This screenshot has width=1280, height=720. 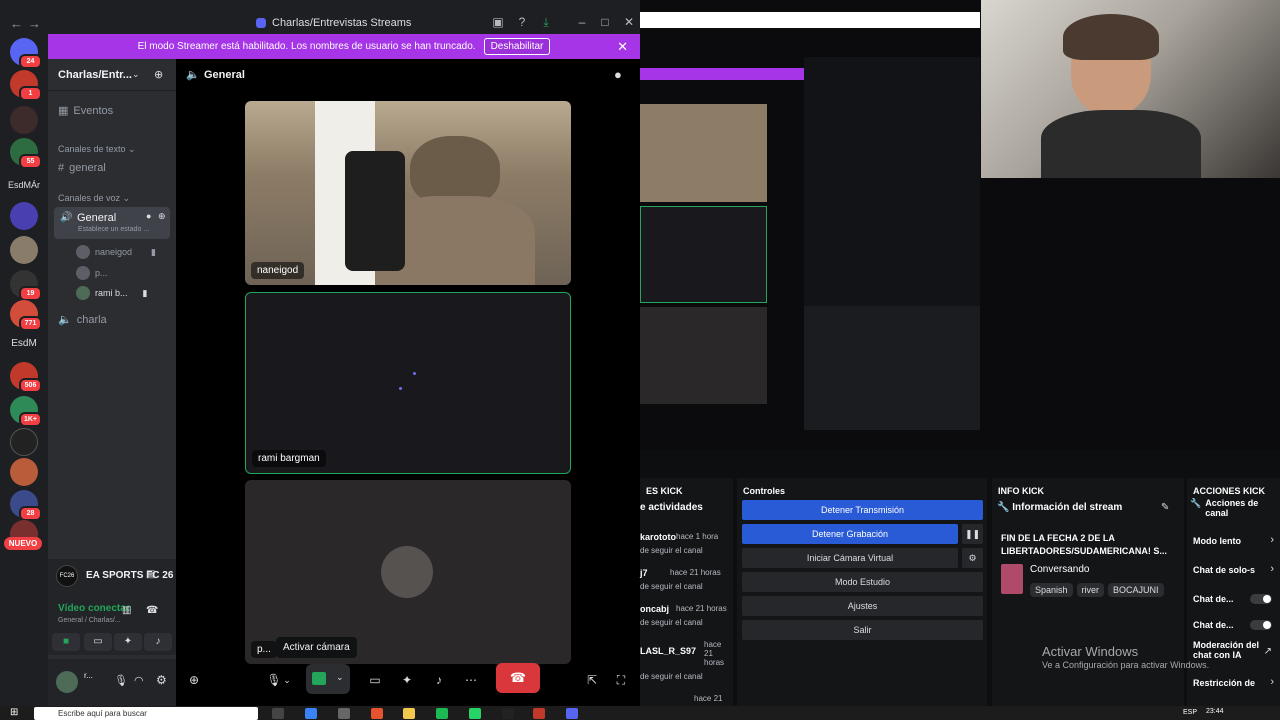 I want to click on headphones-icon: ◠, so click(x=139, y=680).